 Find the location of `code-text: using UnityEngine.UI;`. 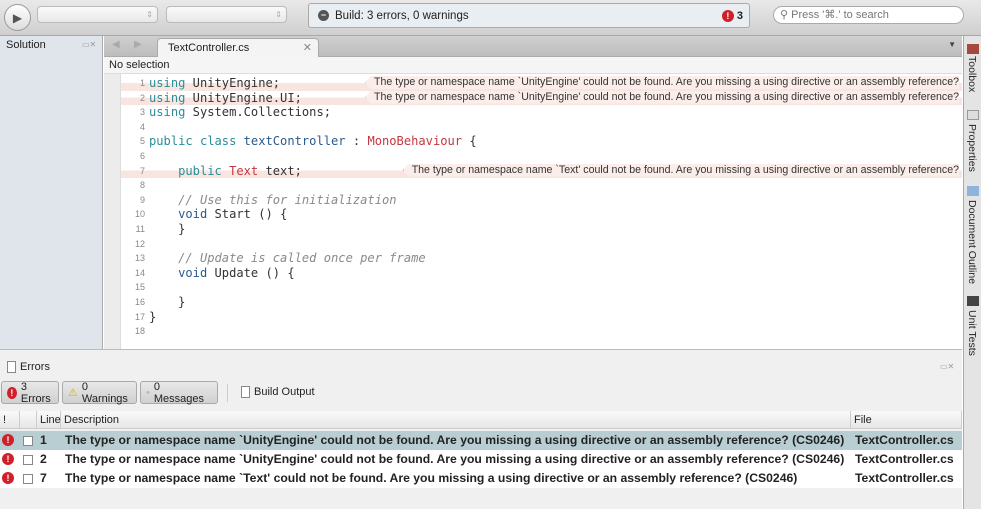

code-text: using UnityEngine.UI; is located at coordinates (225, 98).